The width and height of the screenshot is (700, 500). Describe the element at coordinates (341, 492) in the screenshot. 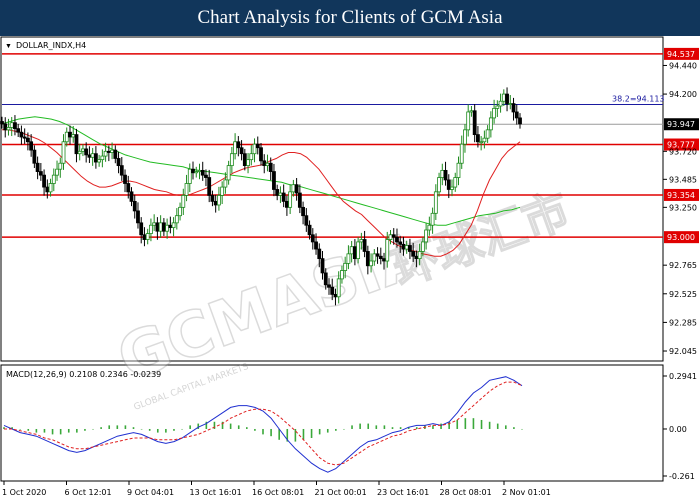

I see `time-tick-label: 21 Oct 00:01` at that location.